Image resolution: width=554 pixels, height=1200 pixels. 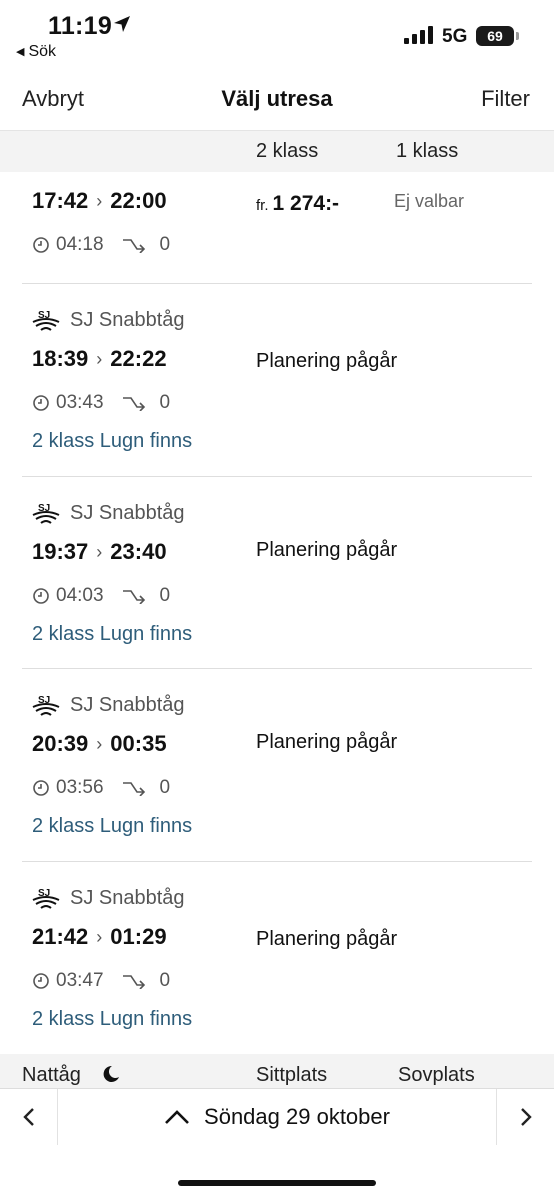 I want to click on night-train-label: Nattåg, so click(x=51, y=1075).